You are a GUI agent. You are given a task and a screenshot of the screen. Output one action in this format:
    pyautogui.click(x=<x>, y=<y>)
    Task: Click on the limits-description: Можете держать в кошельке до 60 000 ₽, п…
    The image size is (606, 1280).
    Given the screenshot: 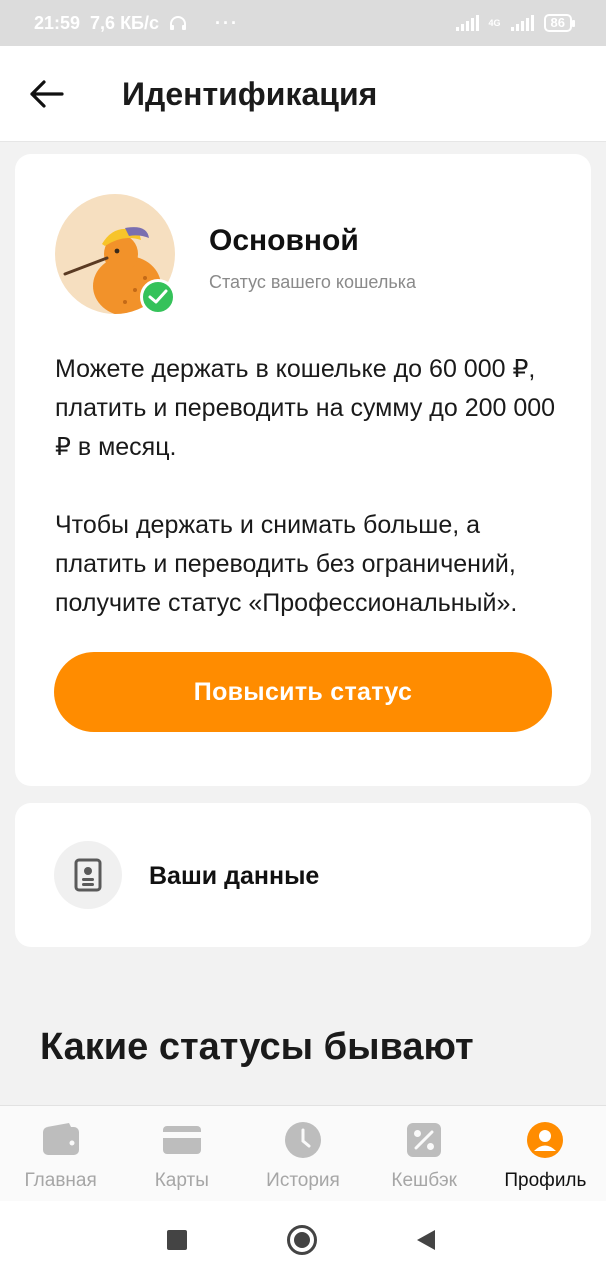 What is the action you would take?
    pyautogui.click(x=305, y=408)
    